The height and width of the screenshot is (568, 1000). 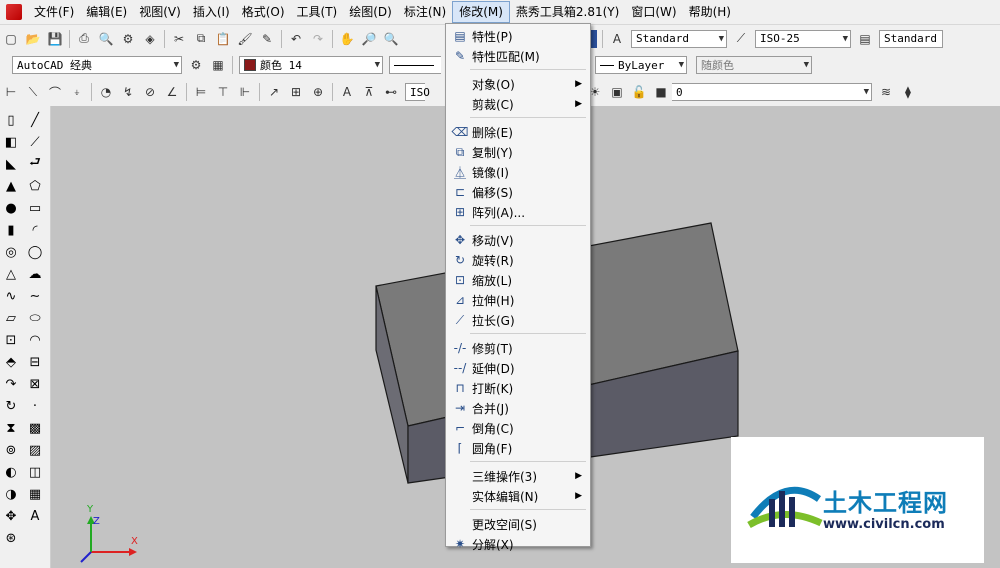 What do you see at coordinates (55, 92) in the screenshot?
I see `arc-length-icon: ⌒` at bounding box center [55, 92].